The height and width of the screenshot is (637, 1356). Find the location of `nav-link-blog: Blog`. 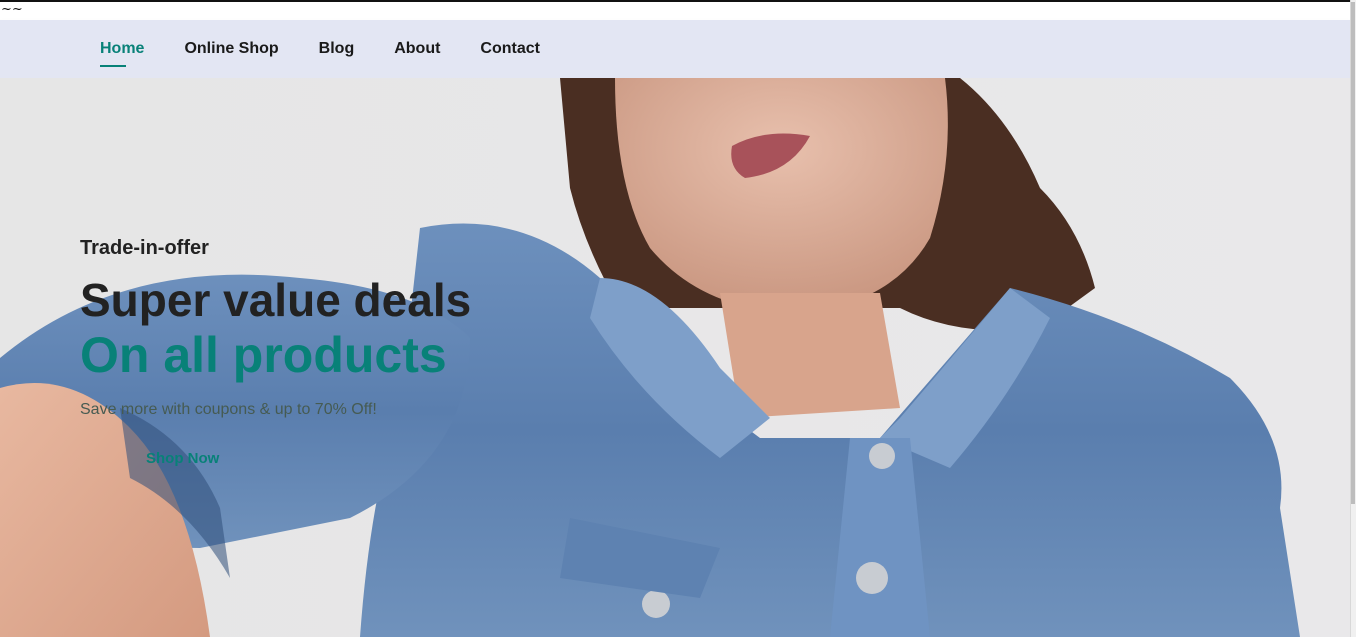

nav-link-blog: Blog is located at coordinates (337, 49).